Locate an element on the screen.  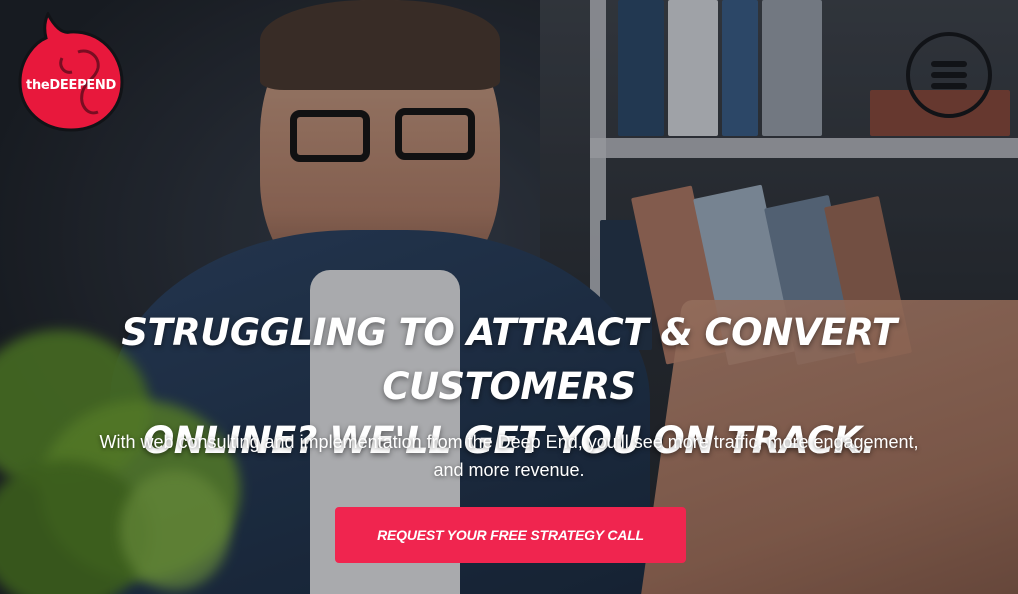
deep-end-logo-icon is located at coordinates (71, 72).